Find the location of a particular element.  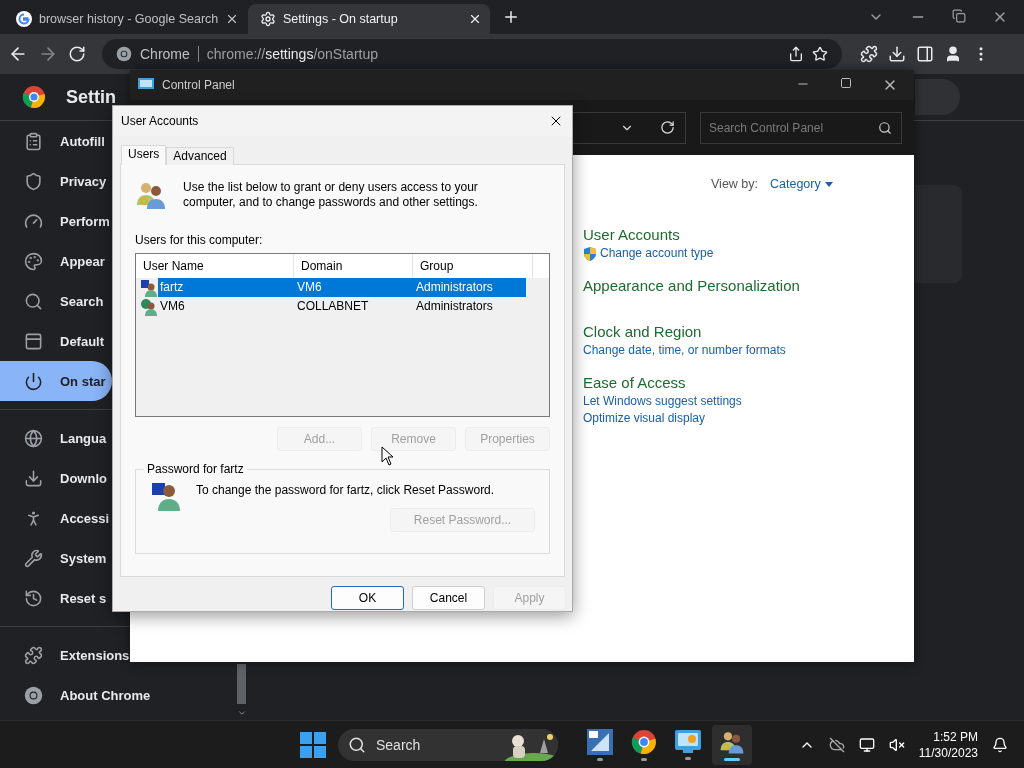

user-row: fartz VM6 Administrators is located at coordinates (342, 287).